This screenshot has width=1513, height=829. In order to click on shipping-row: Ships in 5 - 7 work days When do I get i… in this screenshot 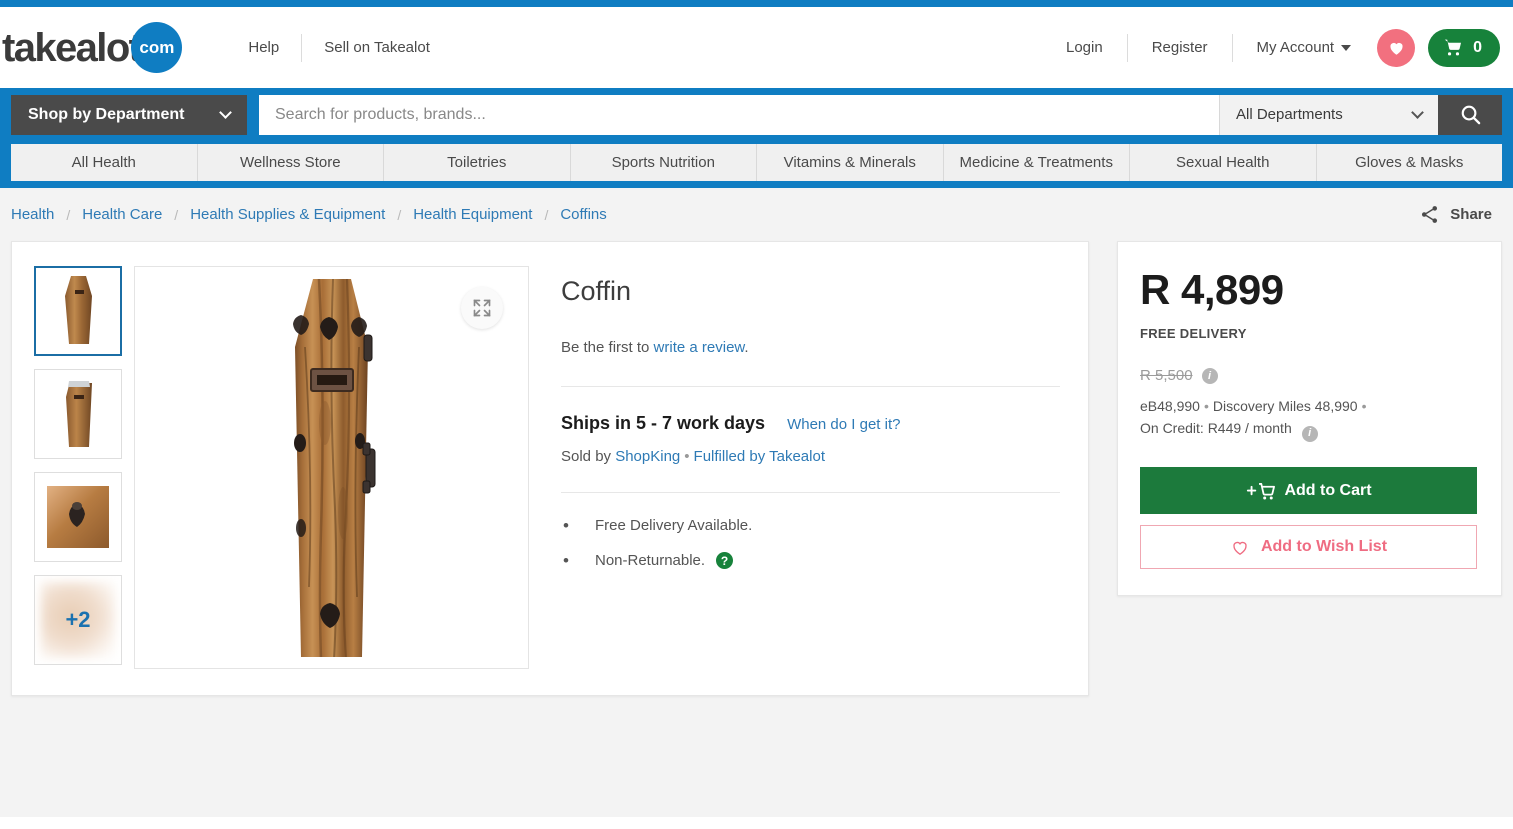, I will do `click(810, 423)`.